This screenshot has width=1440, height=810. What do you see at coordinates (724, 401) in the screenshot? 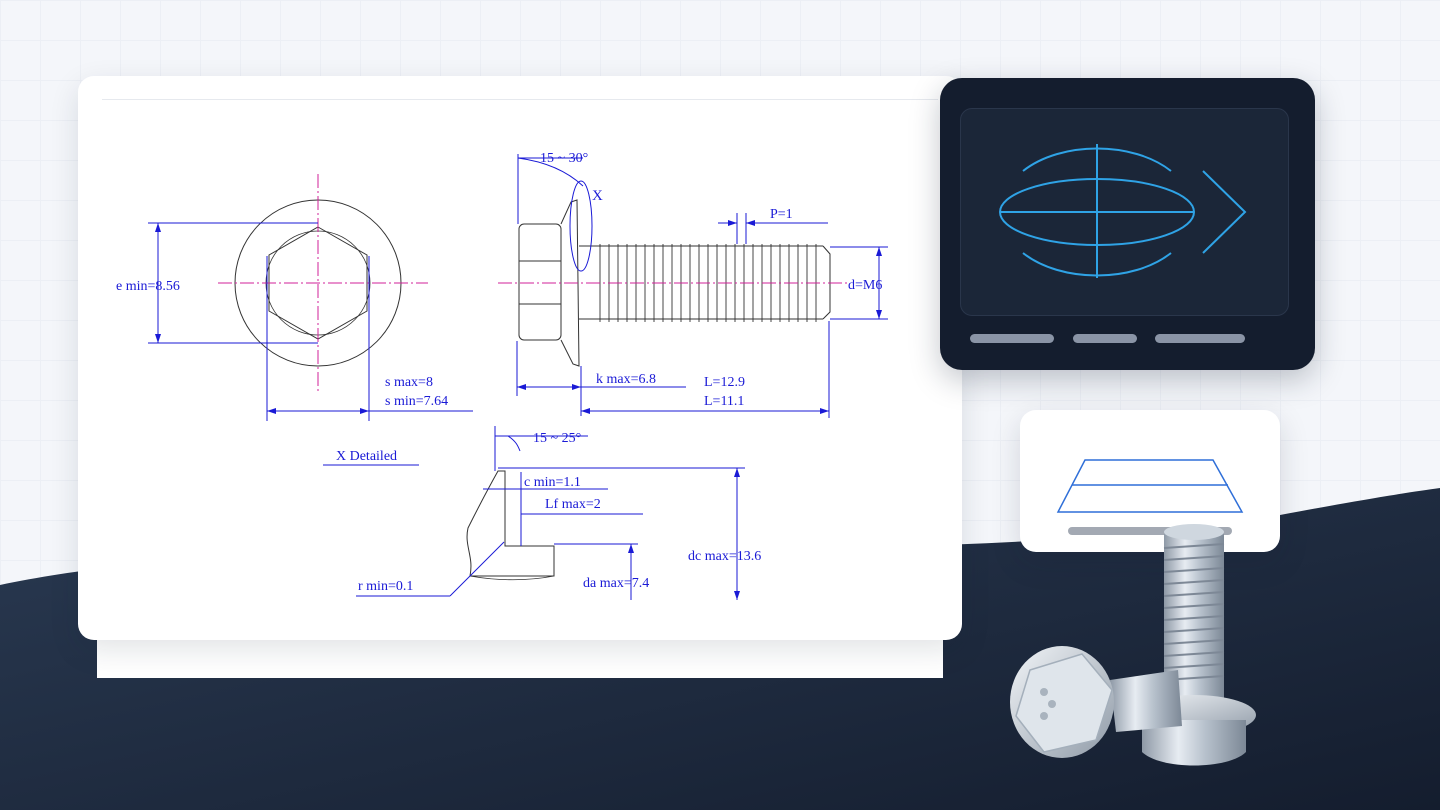
I see `length-min-label: L=11.1` at bounding box center [724, 401].